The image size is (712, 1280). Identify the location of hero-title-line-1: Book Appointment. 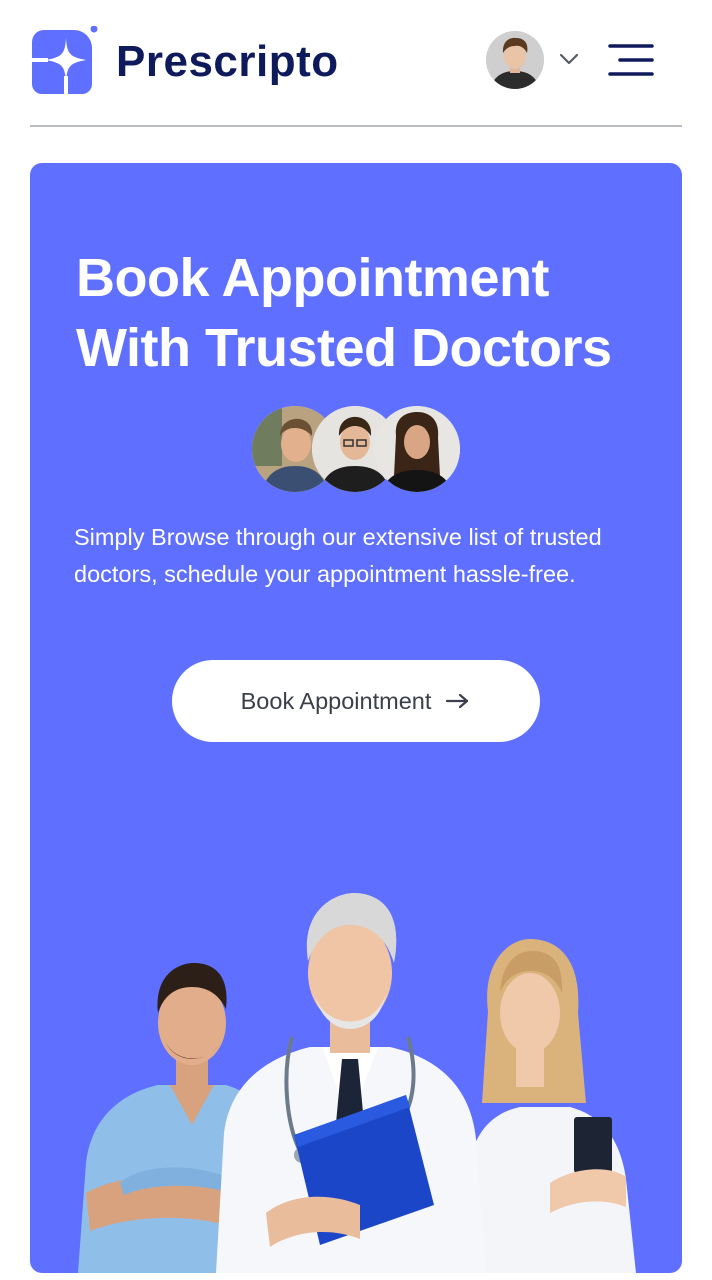
(312, 278).